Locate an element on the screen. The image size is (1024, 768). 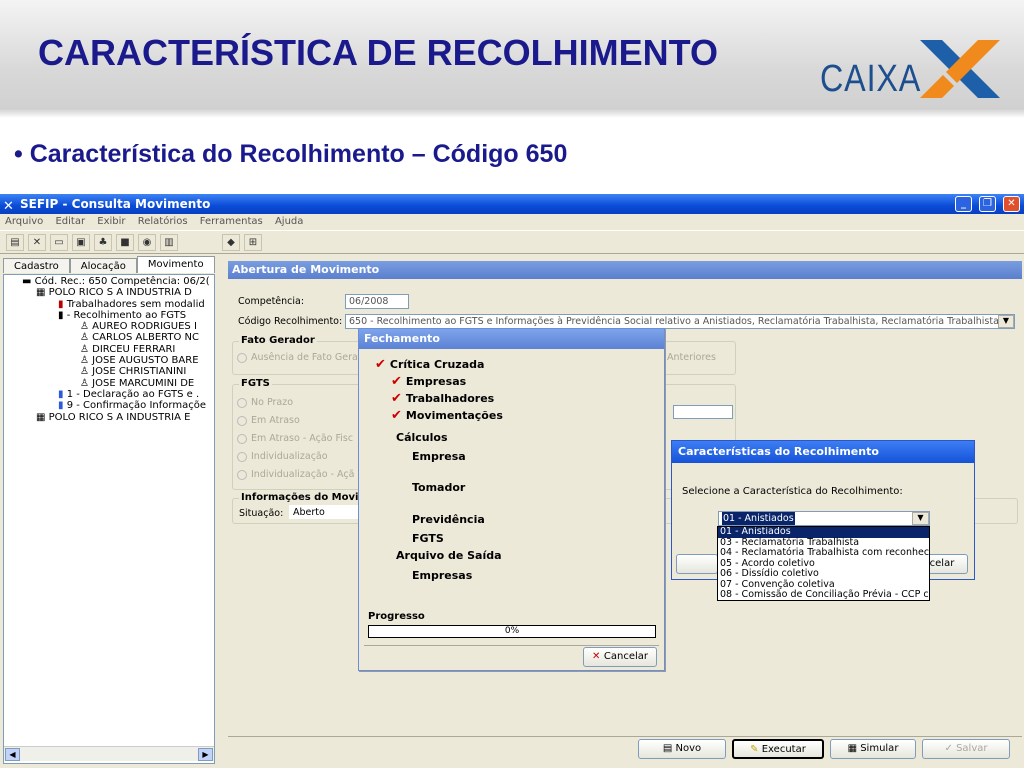
tab-alocacao: Alocação is located at coordinates (103, 265).